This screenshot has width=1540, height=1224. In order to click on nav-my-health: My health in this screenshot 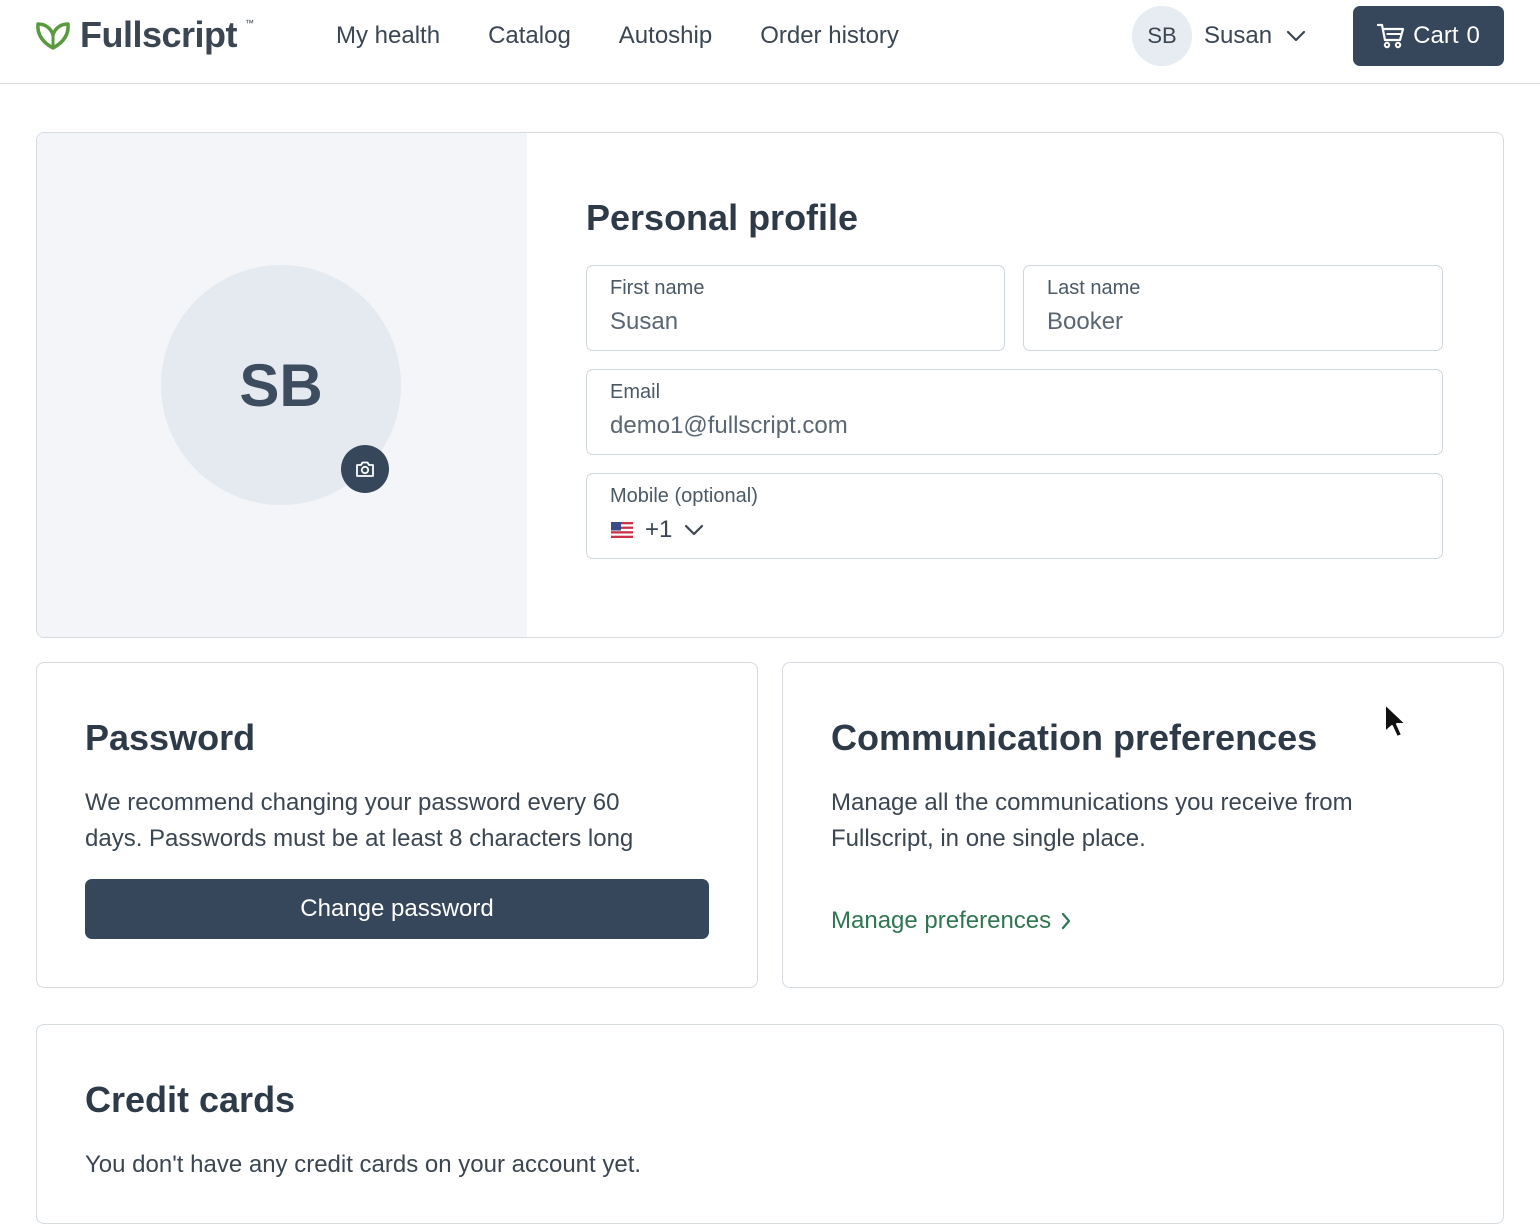, I will do `click(388, 36)`.